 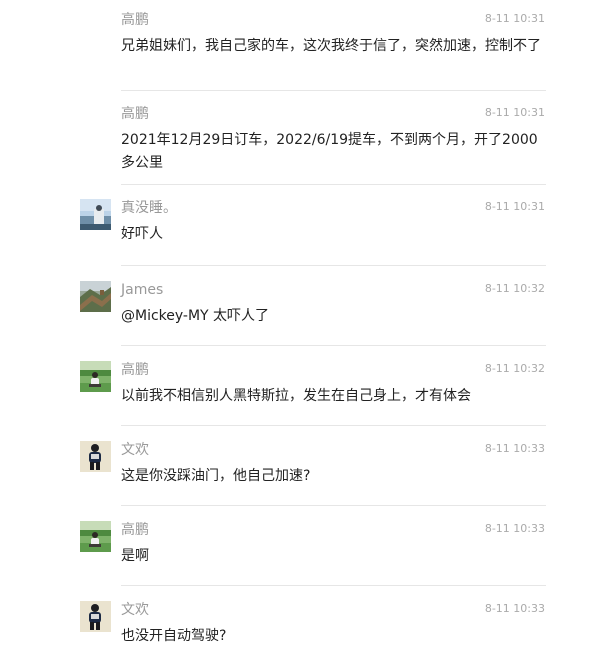 What do you see at coordinates (142, 234) in the screenshot?
I see `comment-text: 好吓人` at bounding box center [142, 234].